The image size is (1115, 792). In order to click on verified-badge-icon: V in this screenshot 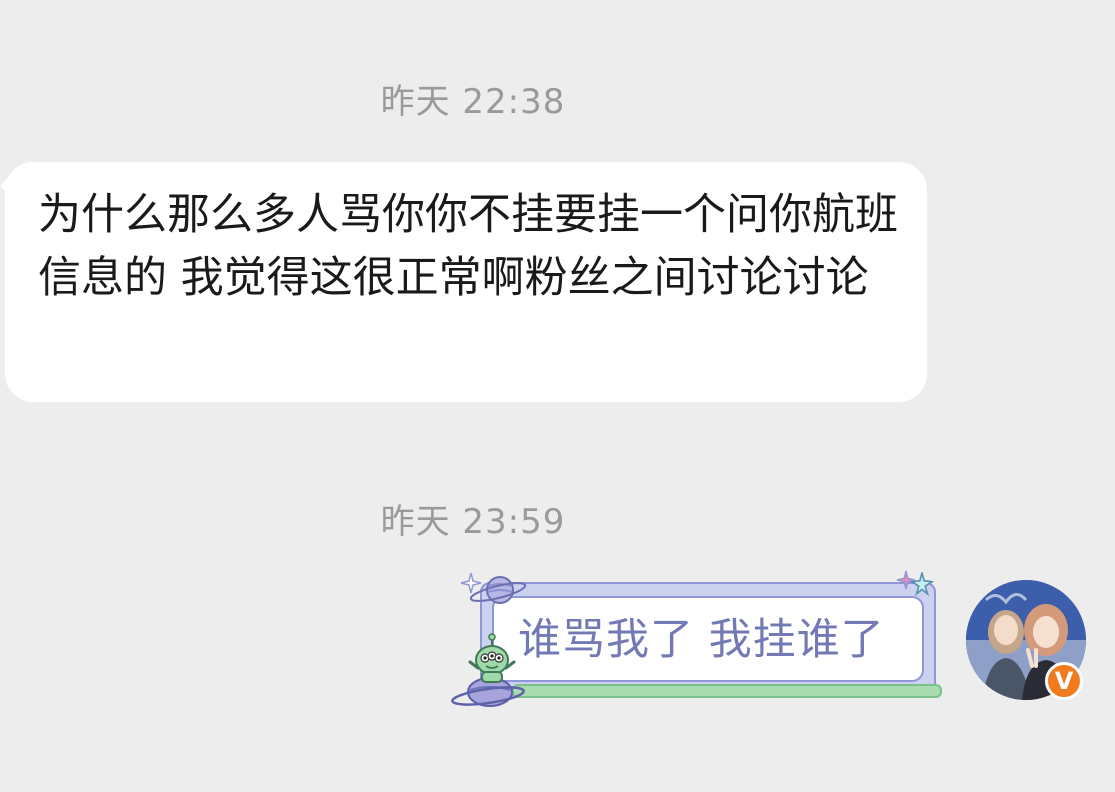, I will do `click(1064, 681)`.